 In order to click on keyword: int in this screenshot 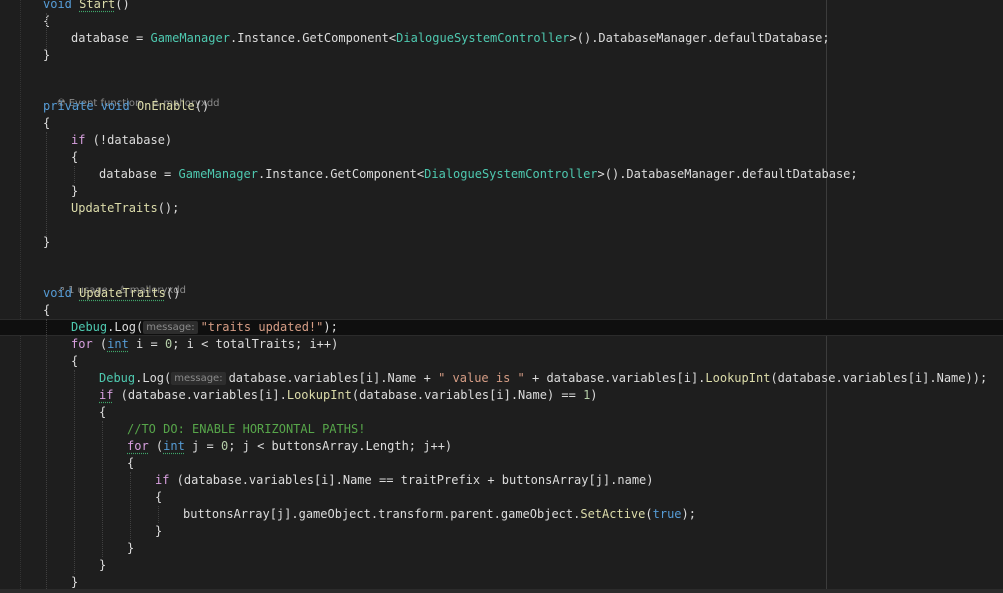, I will do `click(174, 446)`.